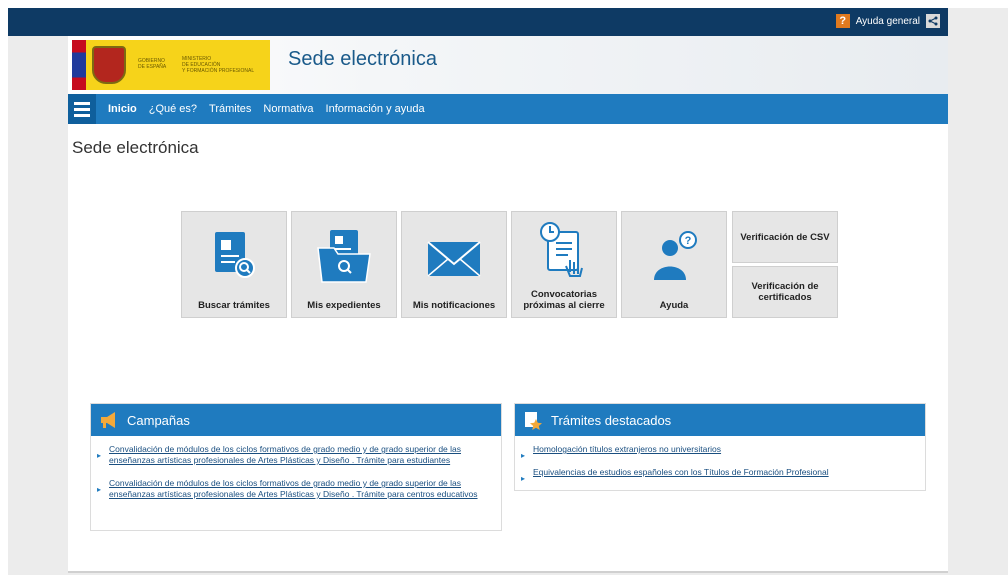 The width and height of the screenshot is (1008, 575). I want to click on site-title: Sede electrónica, so click(362, 59).